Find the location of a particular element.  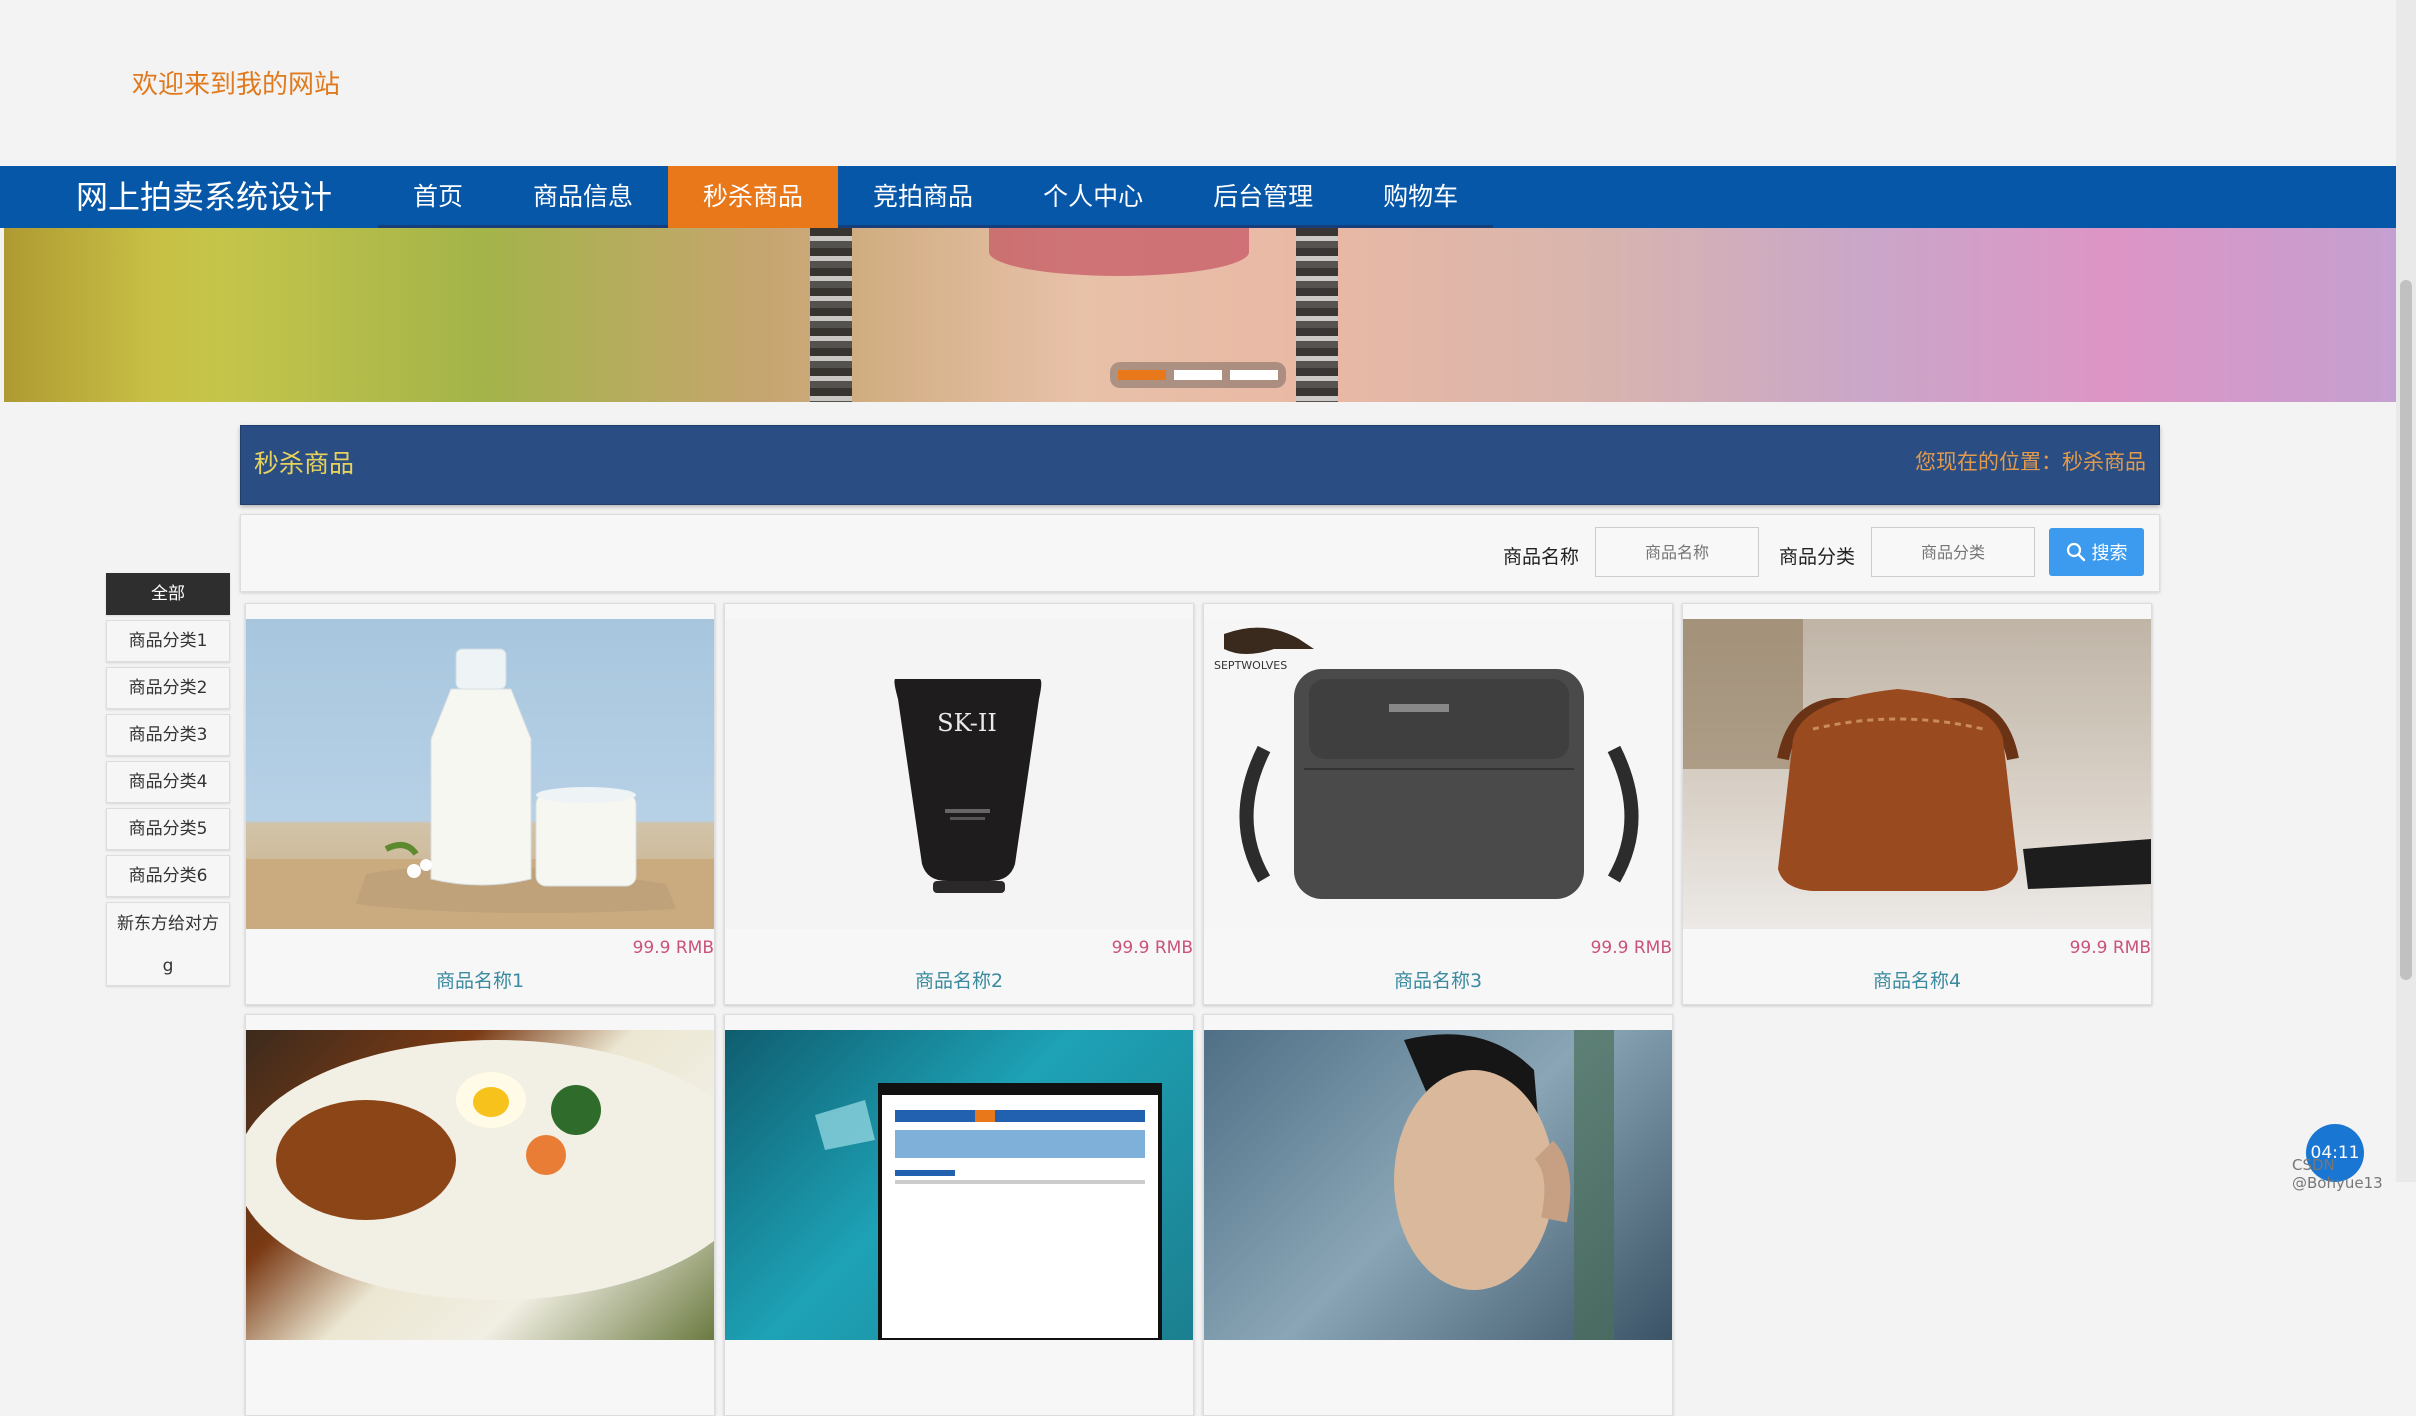

watermark: CSDN @Bohyue13 is located at coordinates (2337, 1174).